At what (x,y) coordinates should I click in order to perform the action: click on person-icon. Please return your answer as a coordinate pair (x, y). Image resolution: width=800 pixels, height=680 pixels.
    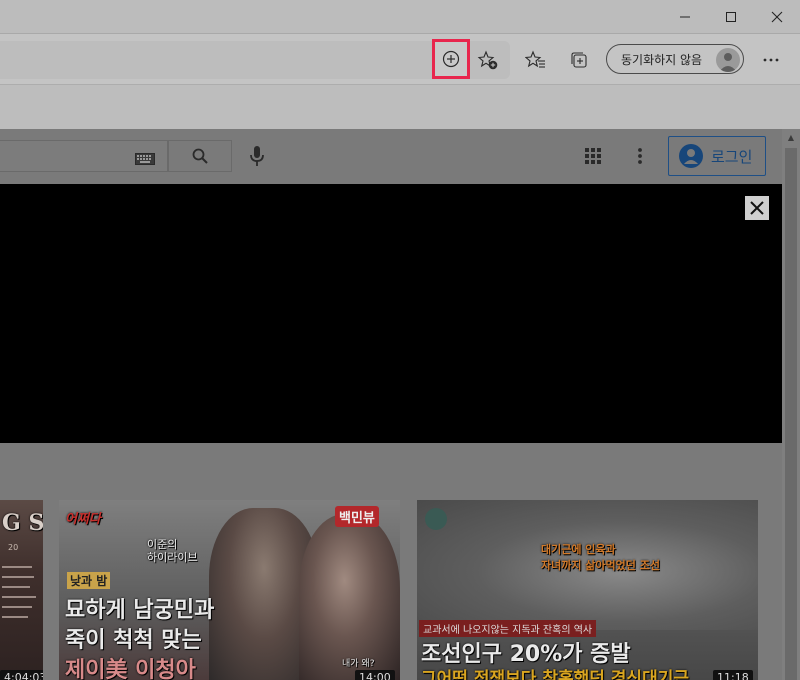
    Looking at the image, I should click on (728, 62).